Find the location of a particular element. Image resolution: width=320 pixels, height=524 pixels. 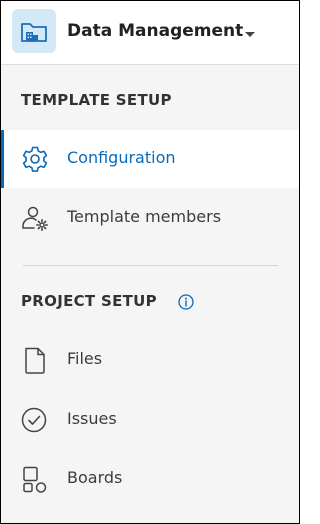

nav-item-files: Files is located at coordinates (150, 360).